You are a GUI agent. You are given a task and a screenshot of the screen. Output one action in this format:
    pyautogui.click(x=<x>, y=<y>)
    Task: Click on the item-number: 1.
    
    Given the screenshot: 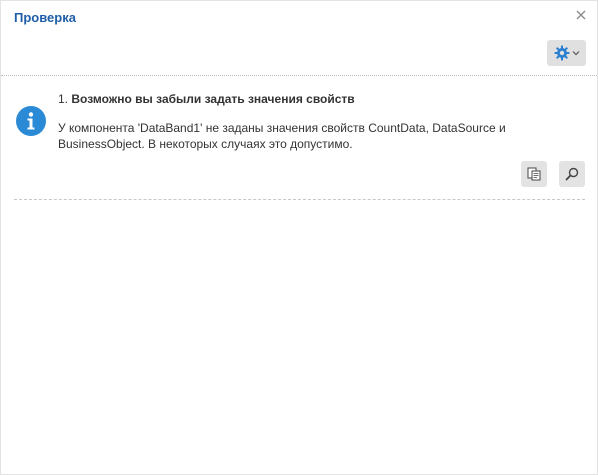 What is the action you would take?
    pyautogui.click(x=63, y=99)
    